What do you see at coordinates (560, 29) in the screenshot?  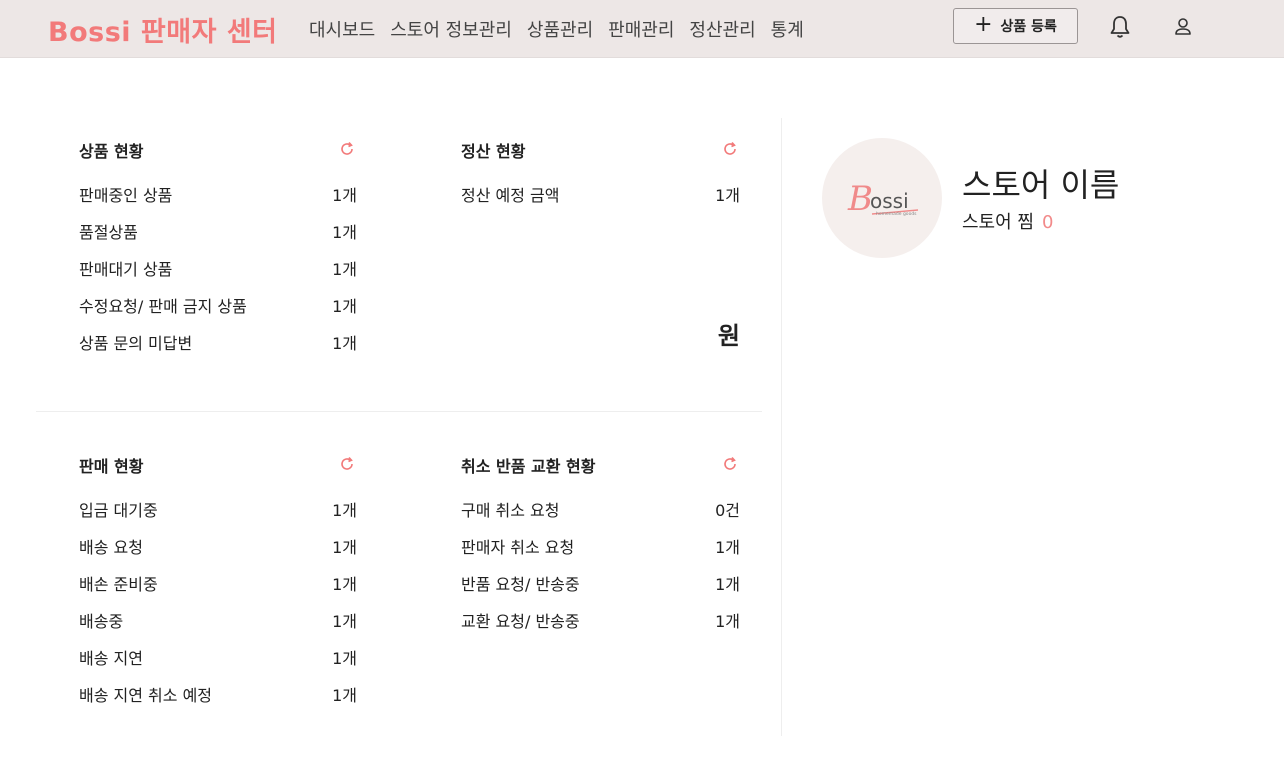 I see `nav-products: 상품관리` at bounding box center [560, 29].